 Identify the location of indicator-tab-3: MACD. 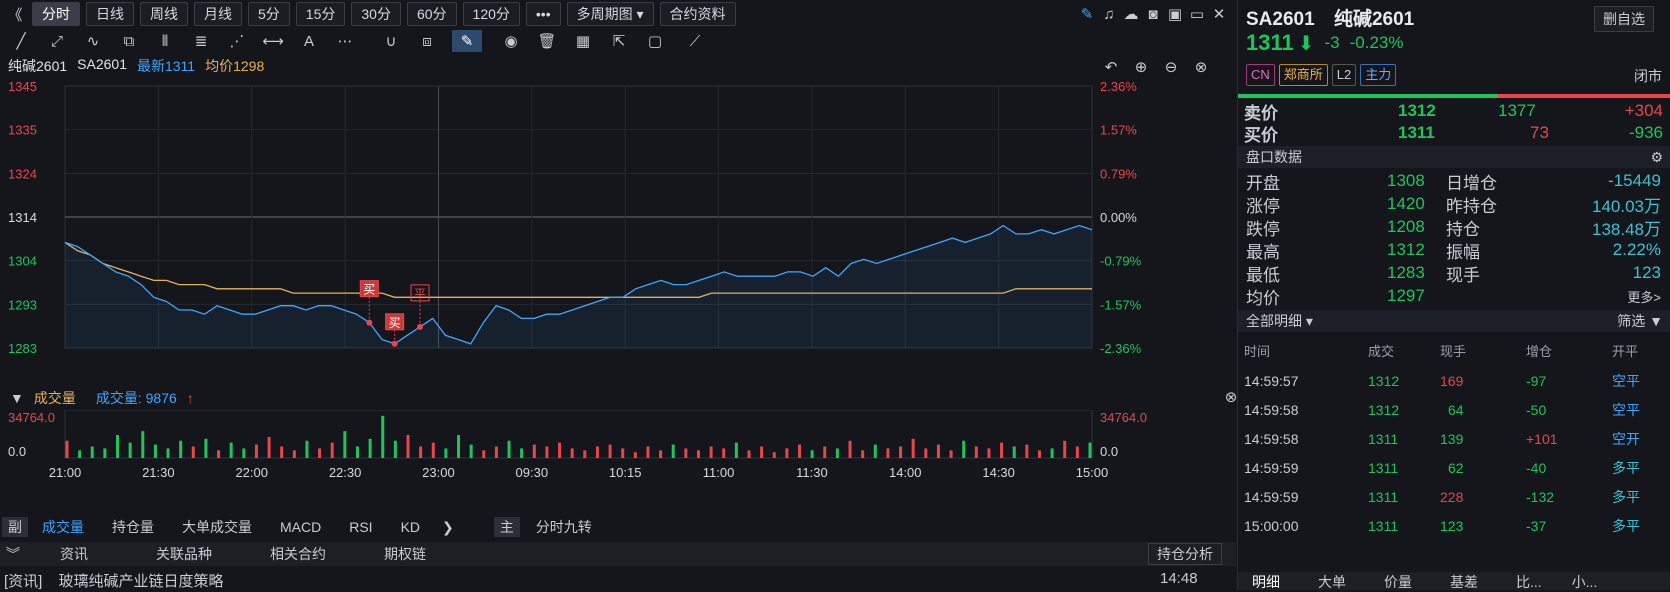
(300, 527).